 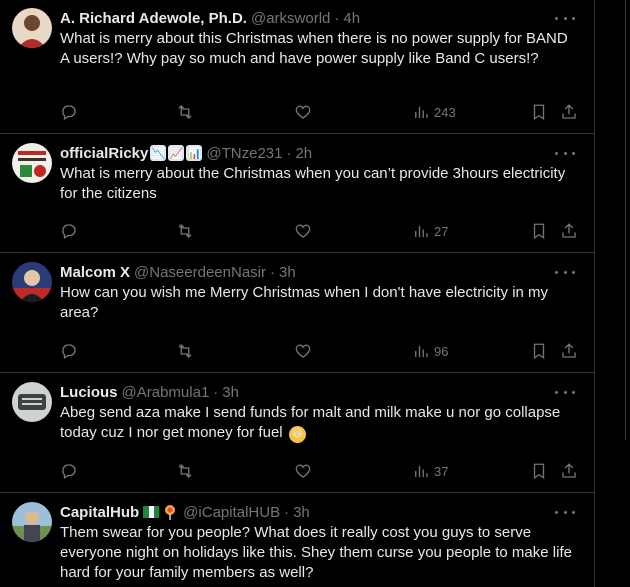 I want to click on timestamp: 2h, so click(x=303, y=153).